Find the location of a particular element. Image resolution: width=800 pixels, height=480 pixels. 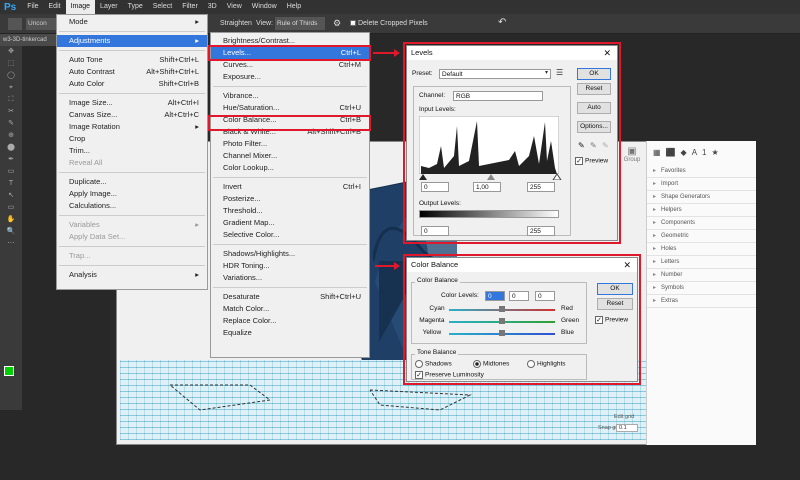

panel-section-symbols: Symbols is located at coordinates (701, 288).